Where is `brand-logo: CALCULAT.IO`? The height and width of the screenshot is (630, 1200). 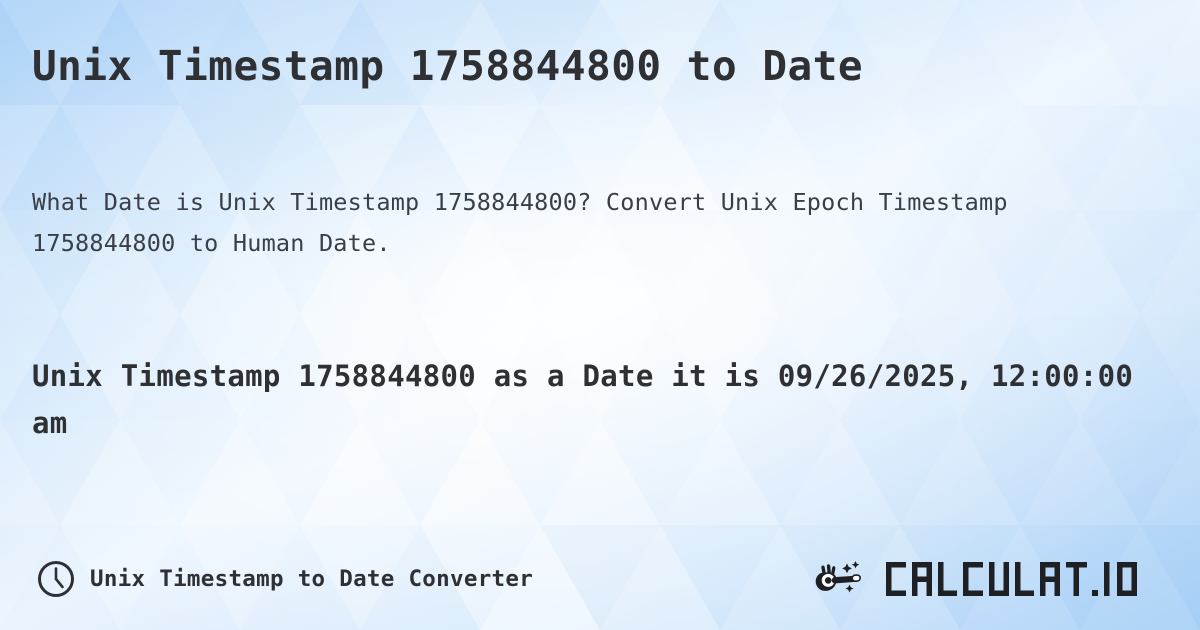
brand-logo: CALCULAT.IO is located at coordinates (989, 579).